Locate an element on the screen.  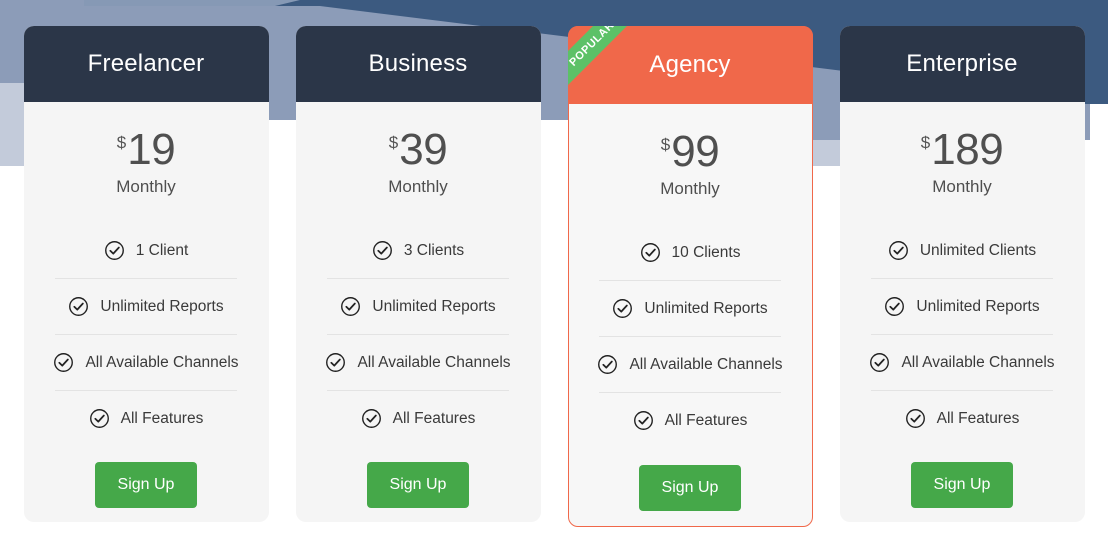
feature-item: 1 Client is located at coordinates (146, 250).